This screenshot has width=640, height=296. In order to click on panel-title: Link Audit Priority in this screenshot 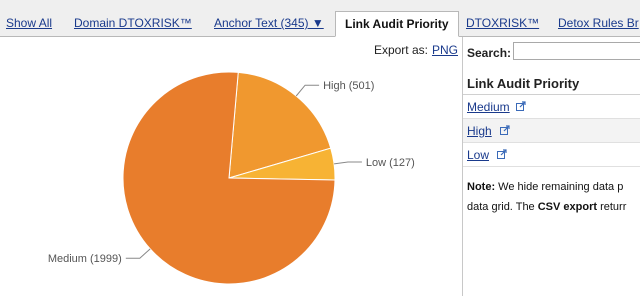, I will do `click(551, 85)`.